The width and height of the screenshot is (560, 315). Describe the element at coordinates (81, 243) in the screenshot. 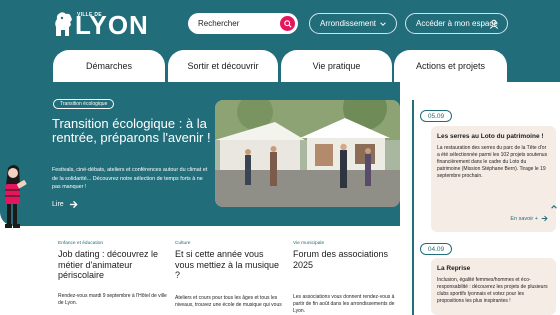

I see `news-category: Enfance et éducation` at that location.